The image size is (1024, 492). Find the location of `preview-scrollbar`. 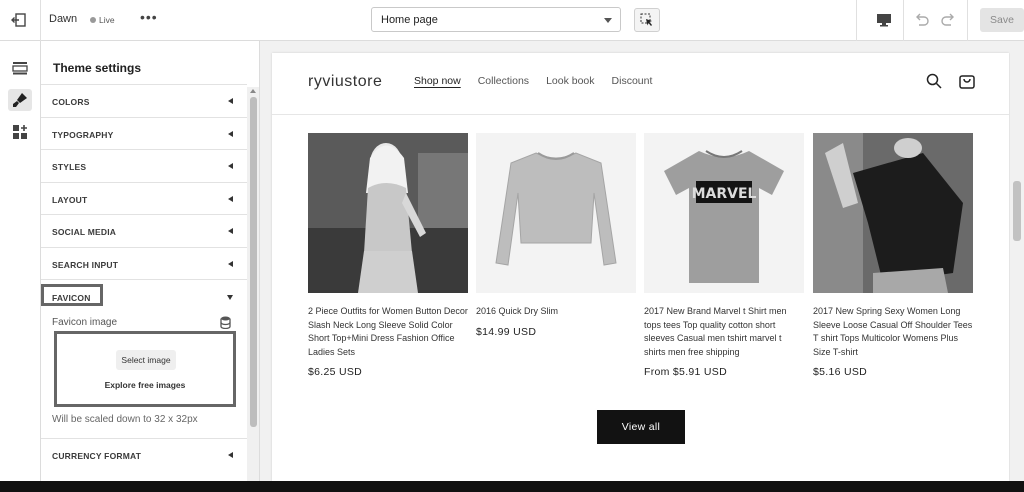

preview-scrollbar is located at coordinates (1017, 261).